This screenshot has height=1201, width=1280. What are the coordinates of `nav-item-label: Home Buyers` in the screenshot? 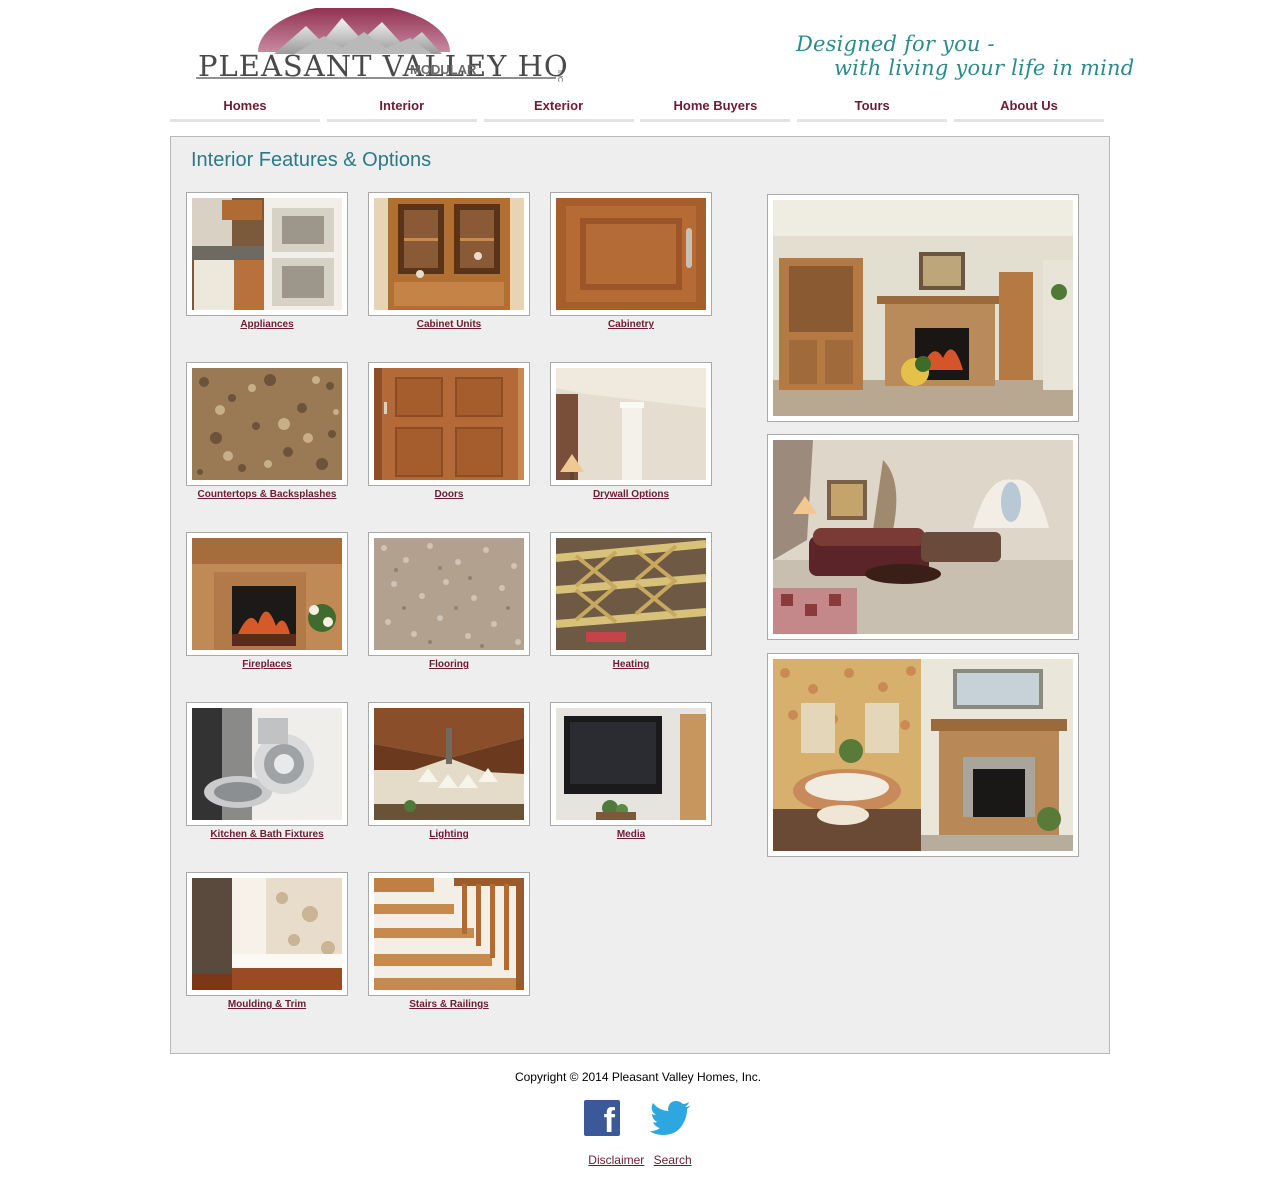 It's located at (715, 105).